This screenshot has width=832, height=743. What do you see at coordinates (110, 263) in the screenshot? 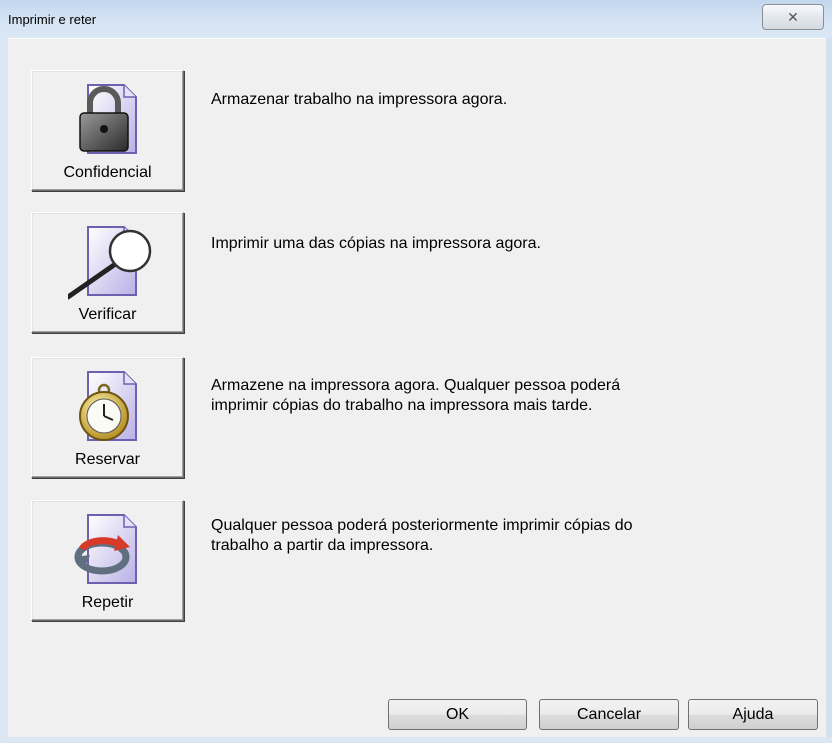
I see `magnifier-document-icon` at bounding box center [110, 263].